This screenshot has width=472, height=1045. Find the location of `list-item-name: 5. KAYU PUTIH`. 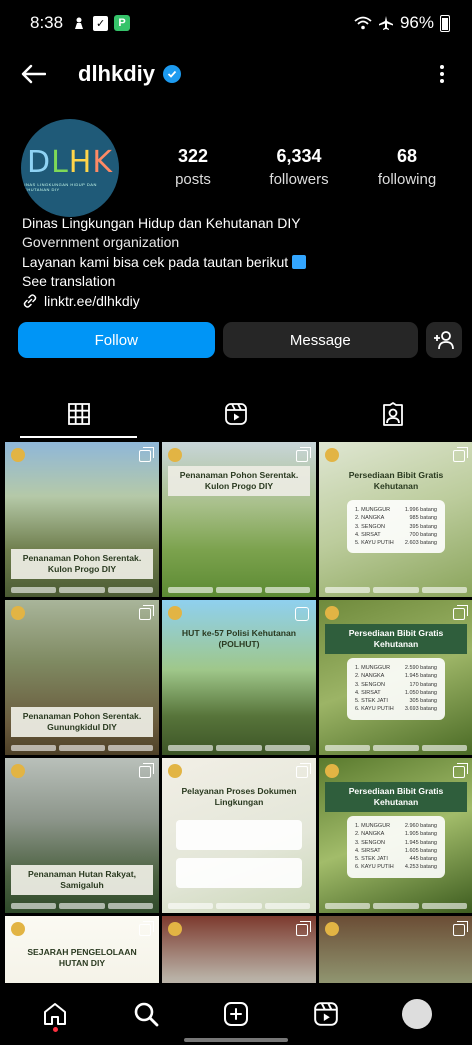

list-item-name: 5. KAYU PUTIH is located at coordinates (374, 543).